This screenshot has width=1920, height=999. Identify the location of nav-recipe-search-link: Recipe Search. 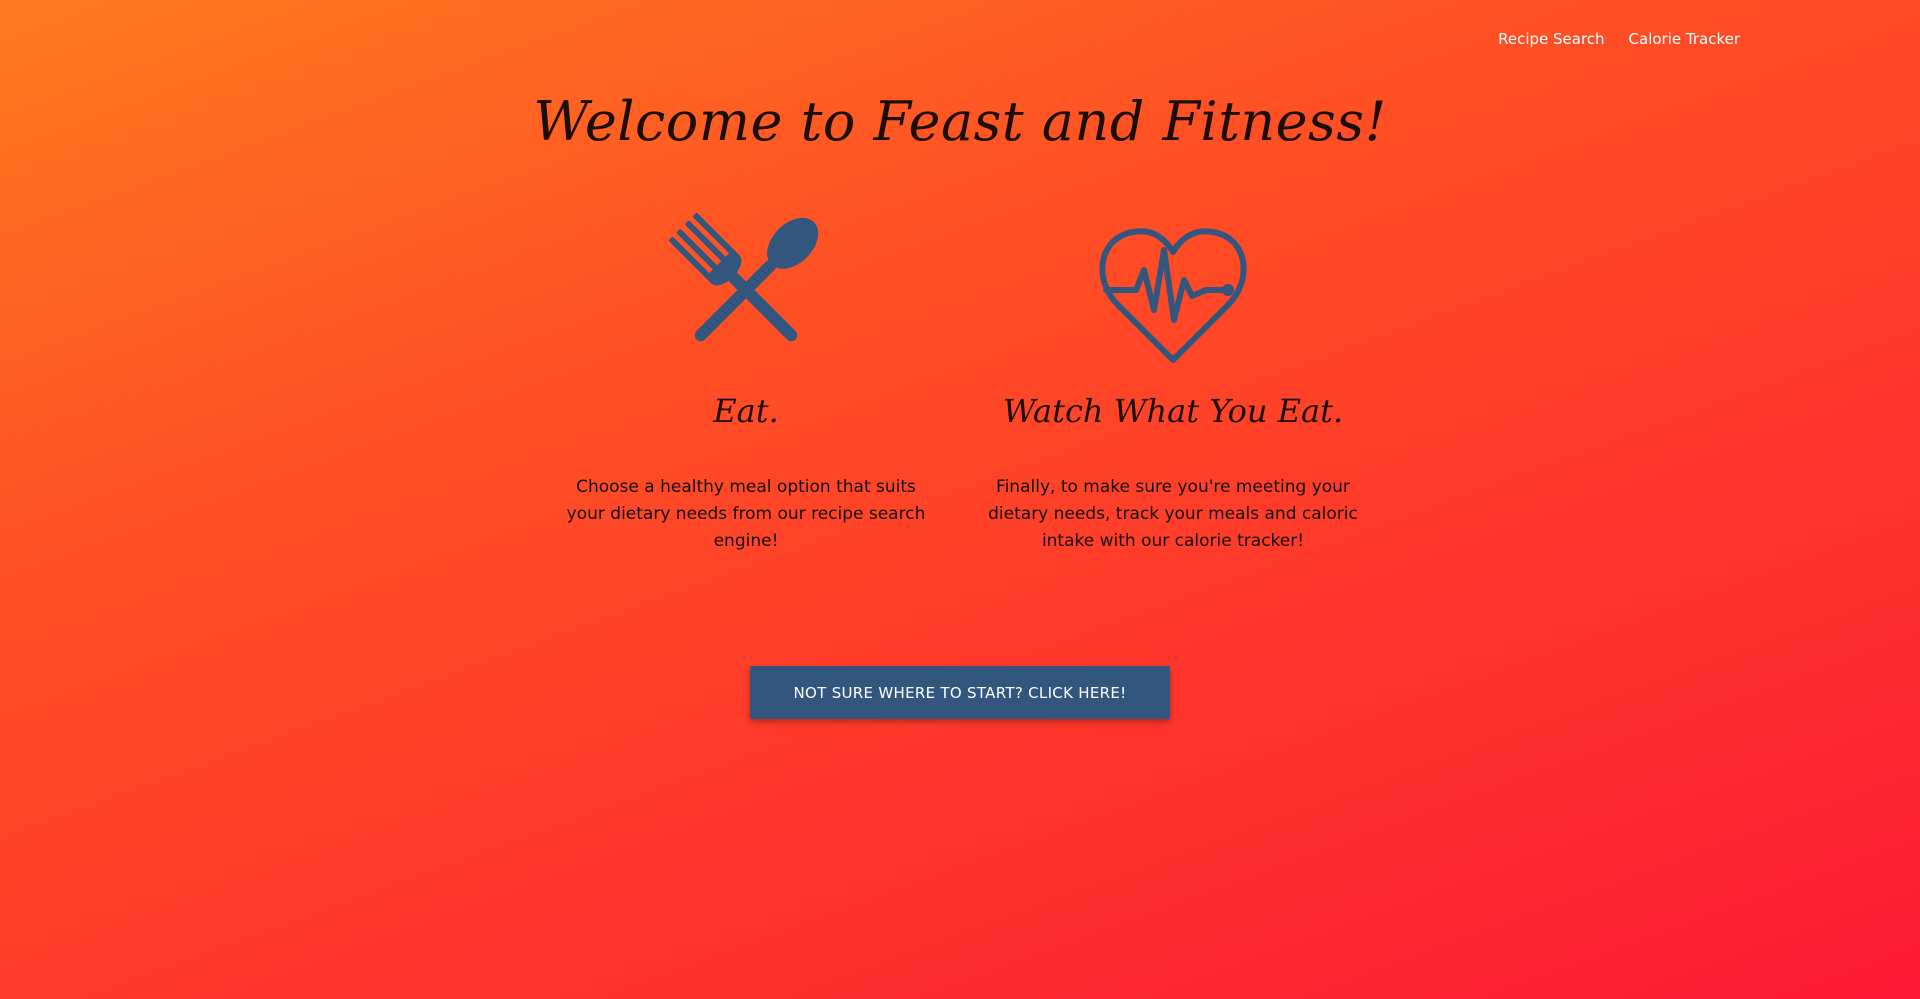
(1551, 39).